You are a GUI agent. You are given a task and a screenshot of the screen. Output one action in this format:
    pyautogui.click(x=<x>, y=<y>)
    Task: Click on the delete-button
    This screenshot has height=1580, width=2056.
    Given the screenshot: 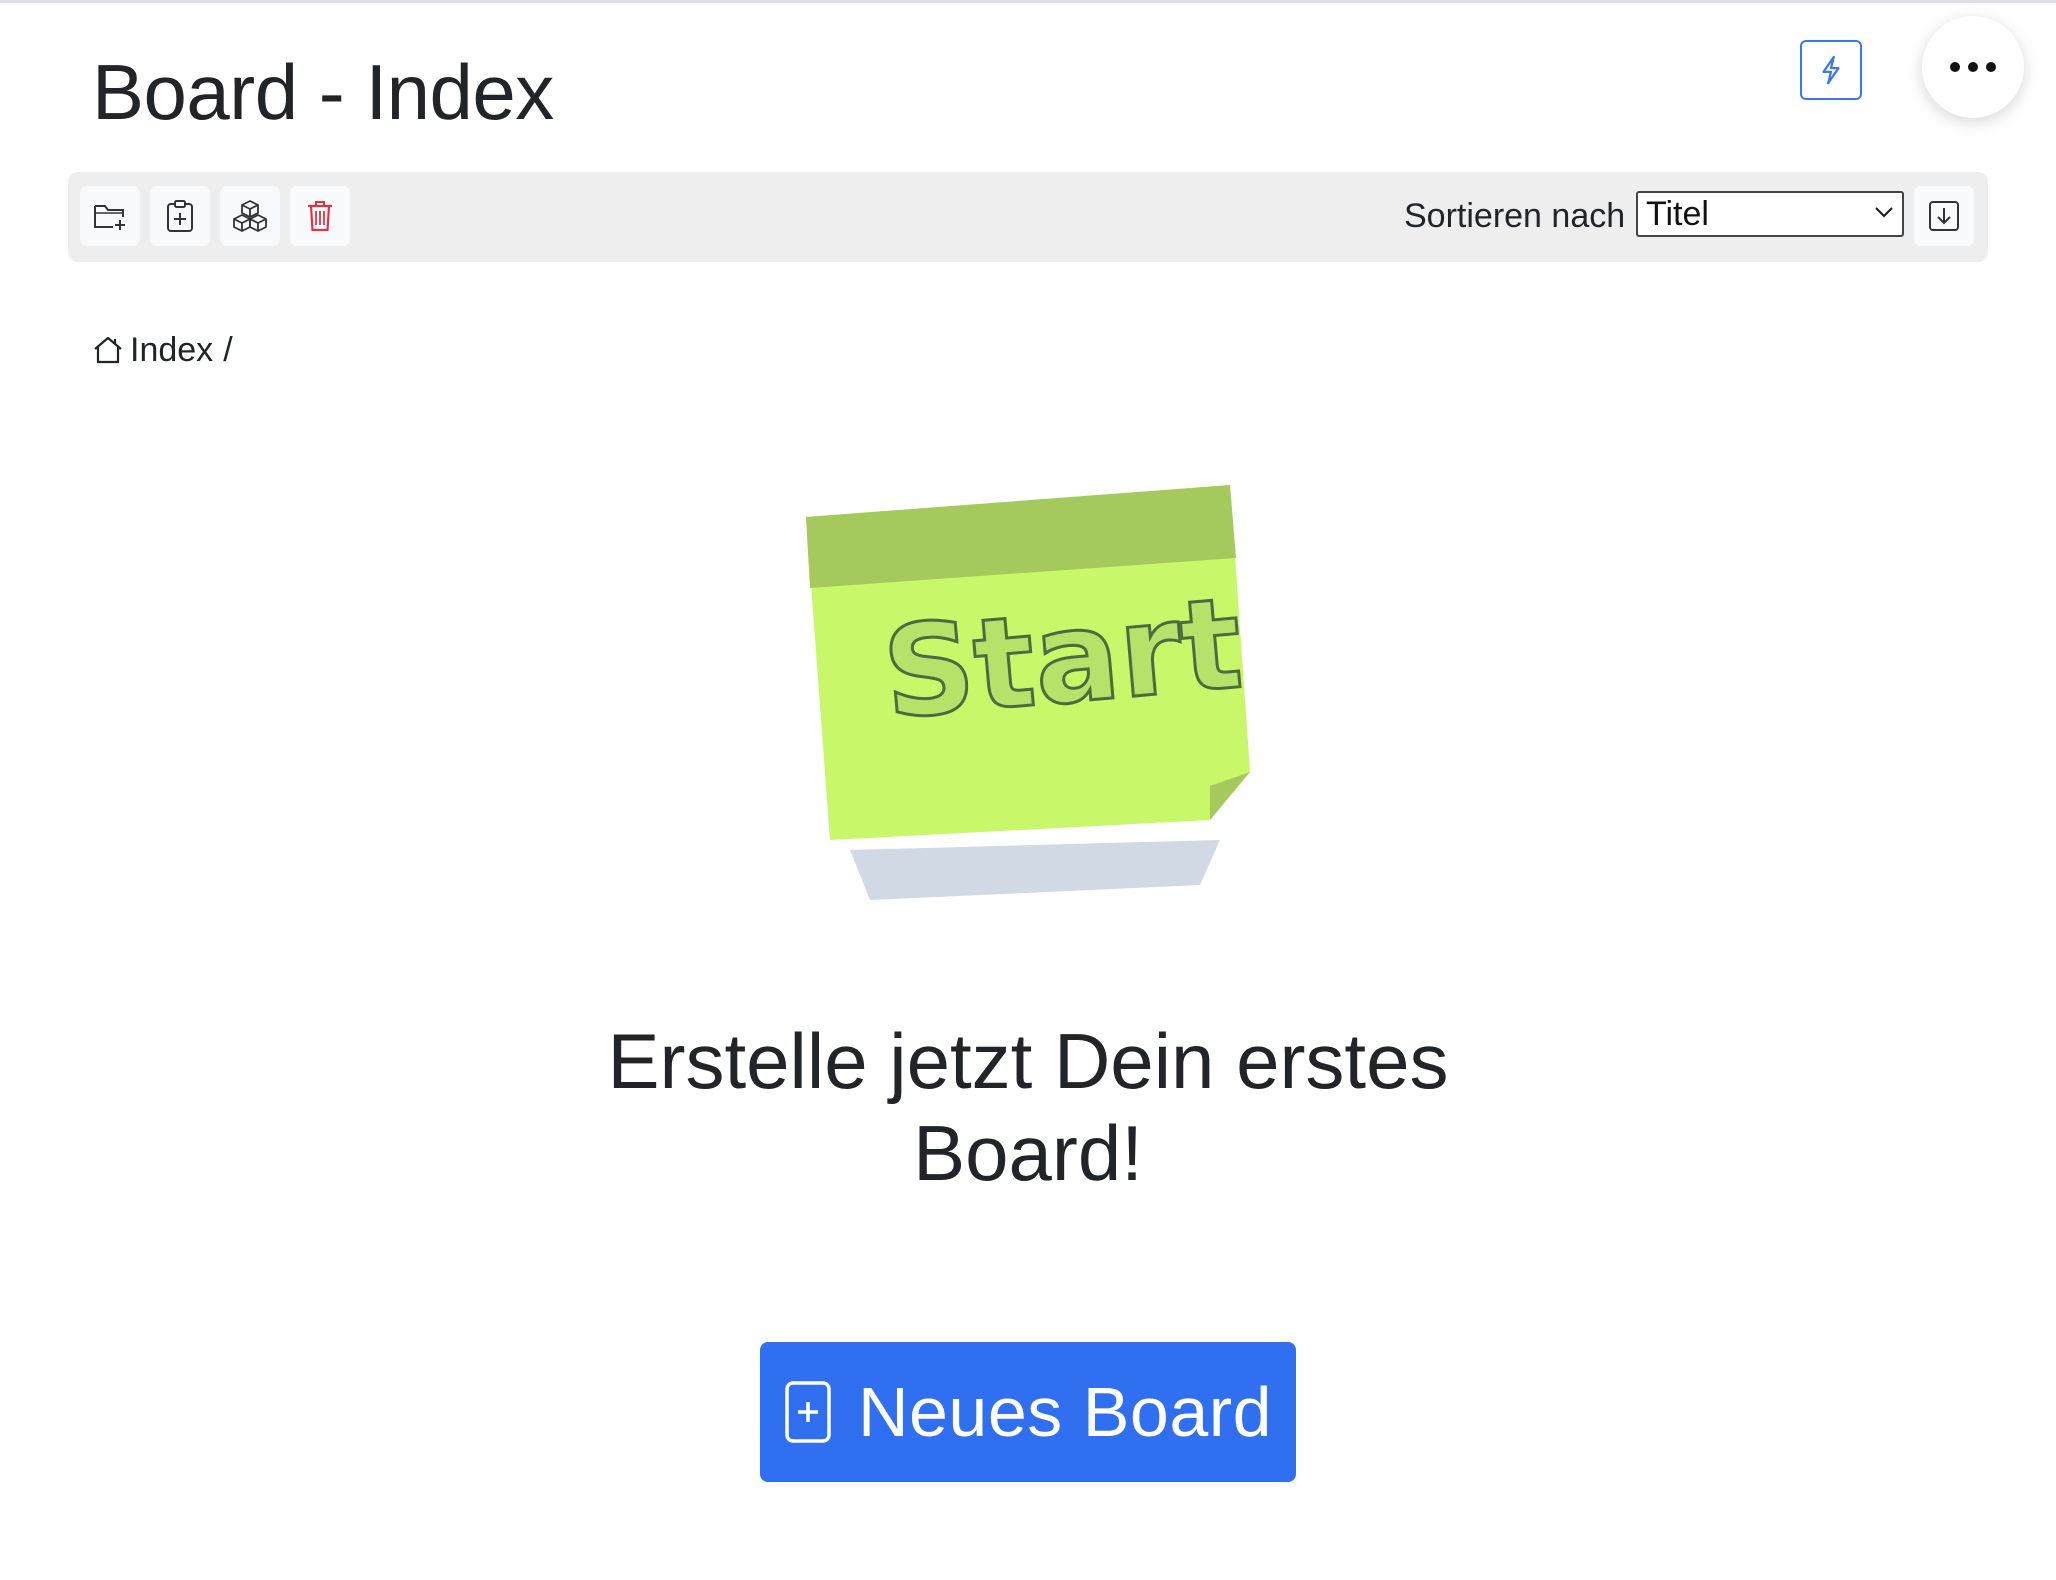 What is the action you would take?
    pyautogui.click(x=320, y=216)
    